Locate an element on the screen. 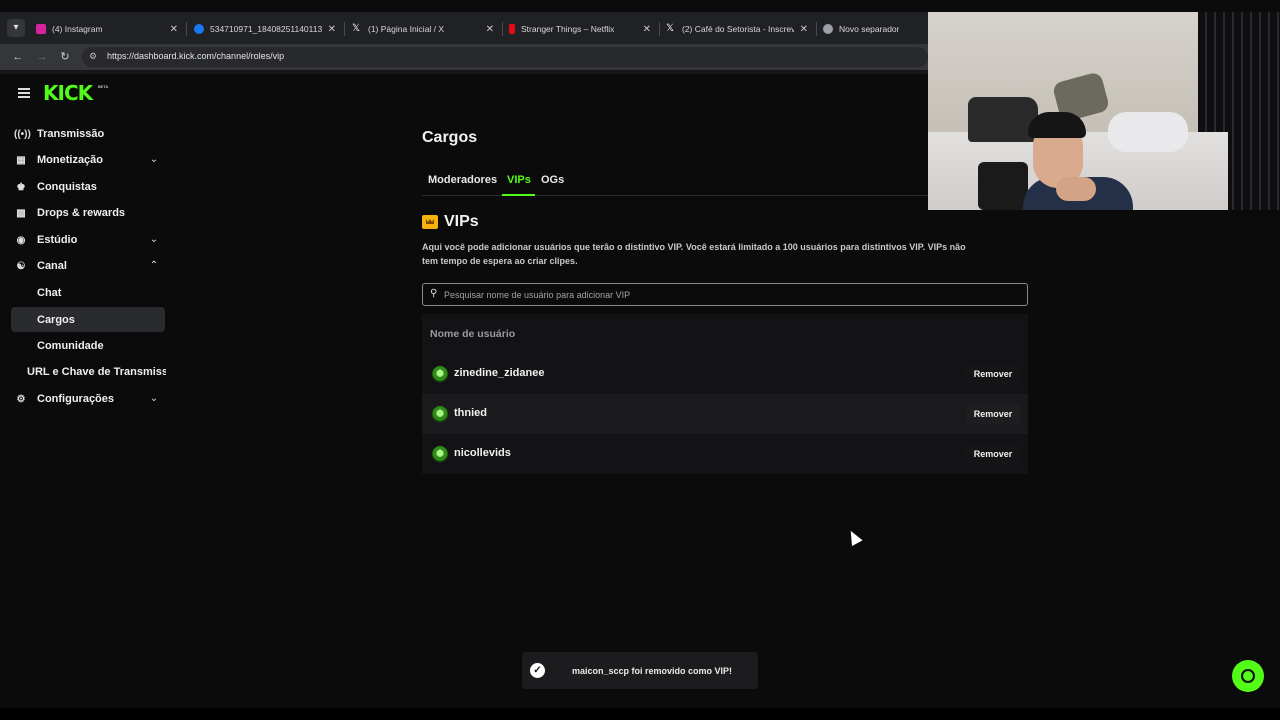 Image resolution: width=1280 pixels, height=720 pixels. webcam-overlay is located at coordinates (1104, 111).